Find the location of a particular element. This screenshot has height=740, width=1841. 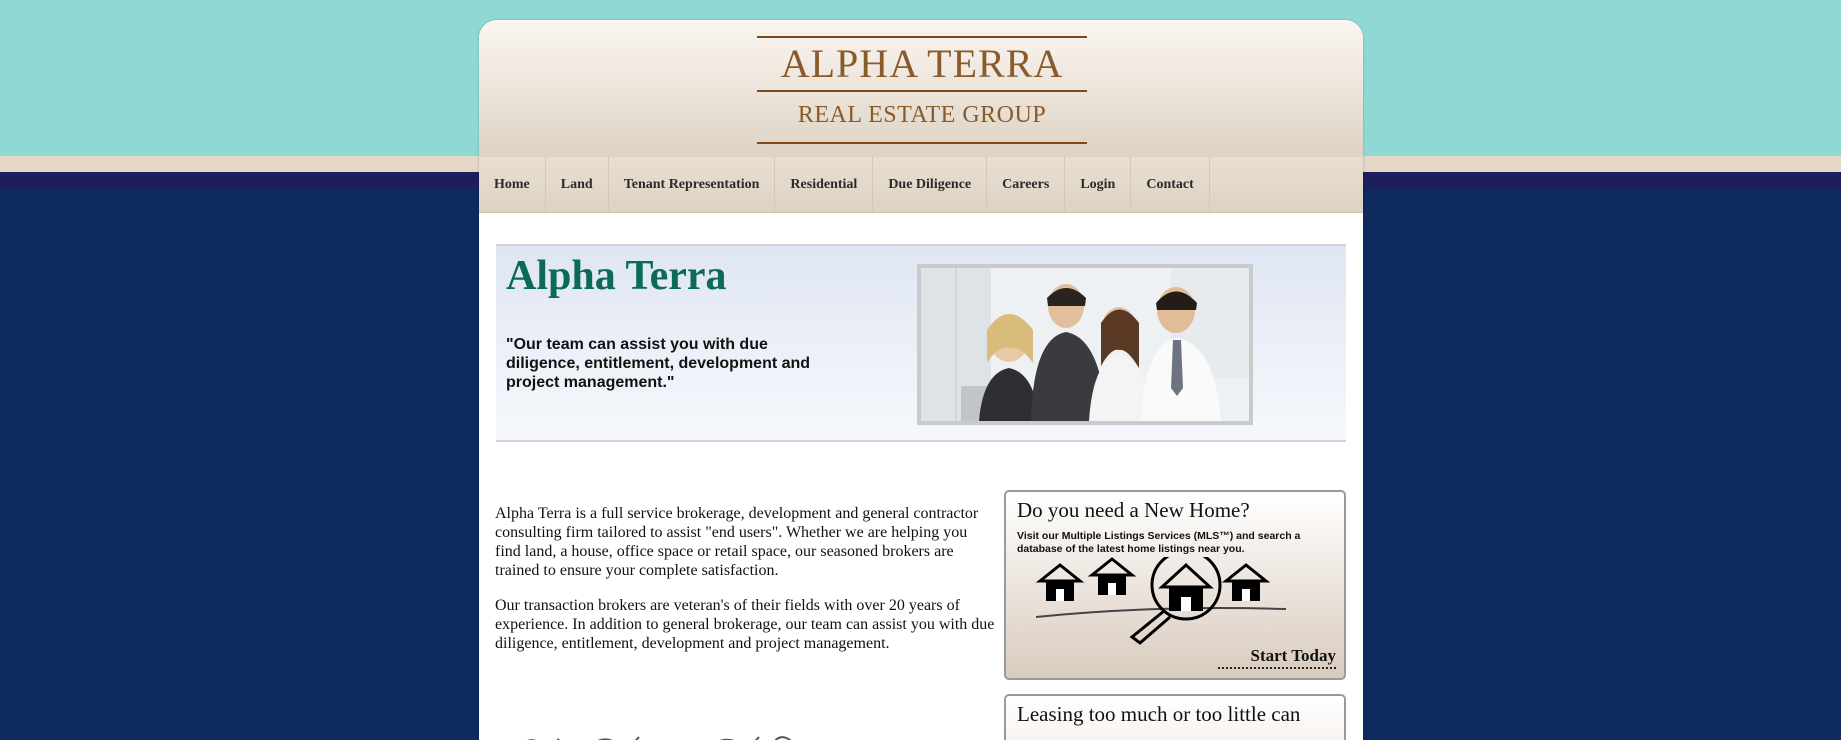

nav-item-contact: Contact is located at coordinates (1170, 184).